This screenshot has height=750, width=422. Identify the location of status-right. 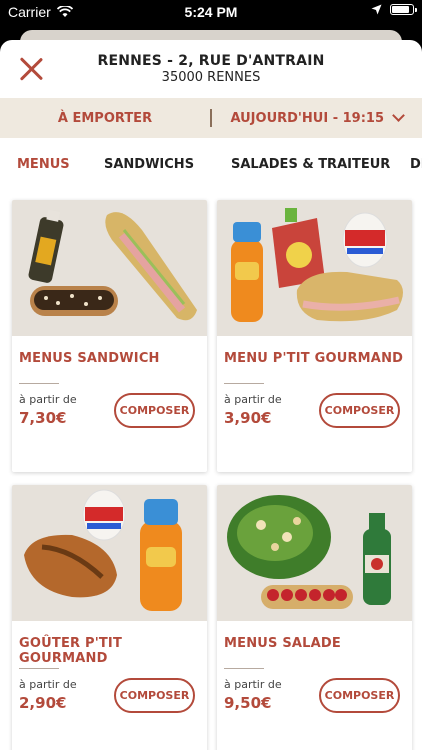
(394, 9).